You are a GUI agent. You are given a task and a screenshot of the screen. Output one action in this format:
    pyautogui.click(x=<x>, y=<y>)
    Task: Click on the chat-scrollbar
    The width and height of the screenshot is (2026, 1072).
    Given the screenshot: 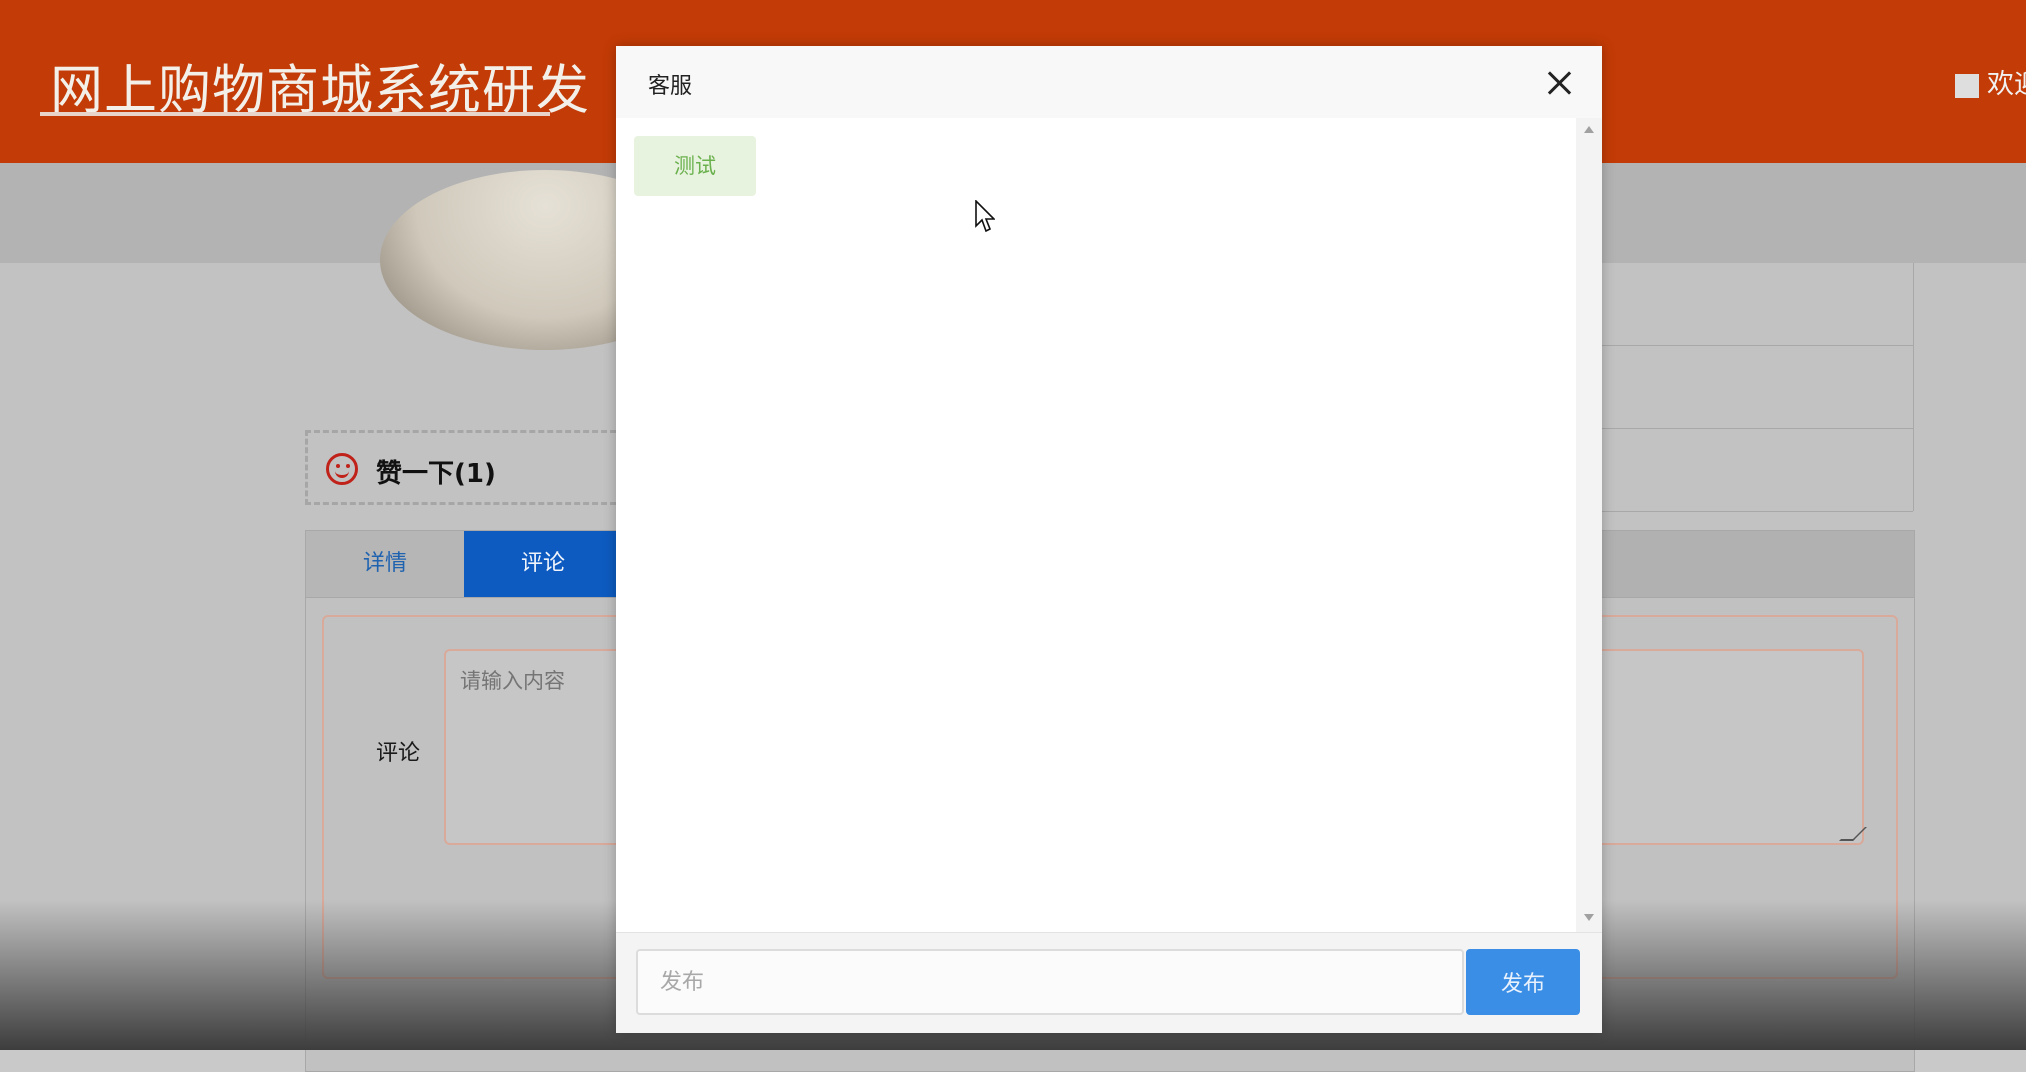 What is the action you would take?
    pyautogui.click(x=1589, y=525)
    